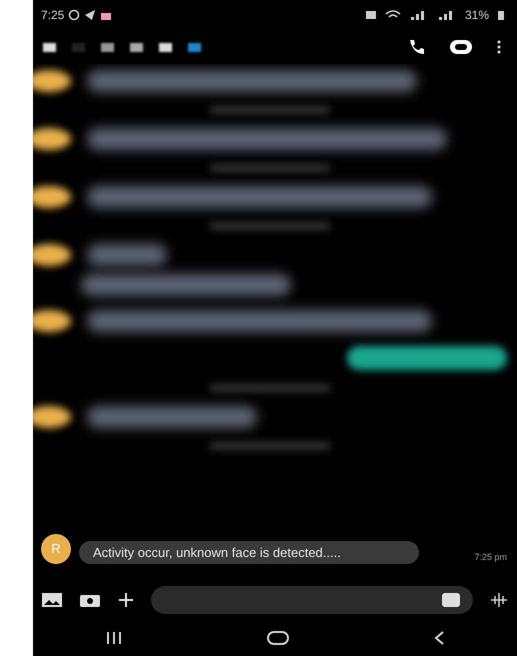  I want to click on back-icon, so click(439, 638).